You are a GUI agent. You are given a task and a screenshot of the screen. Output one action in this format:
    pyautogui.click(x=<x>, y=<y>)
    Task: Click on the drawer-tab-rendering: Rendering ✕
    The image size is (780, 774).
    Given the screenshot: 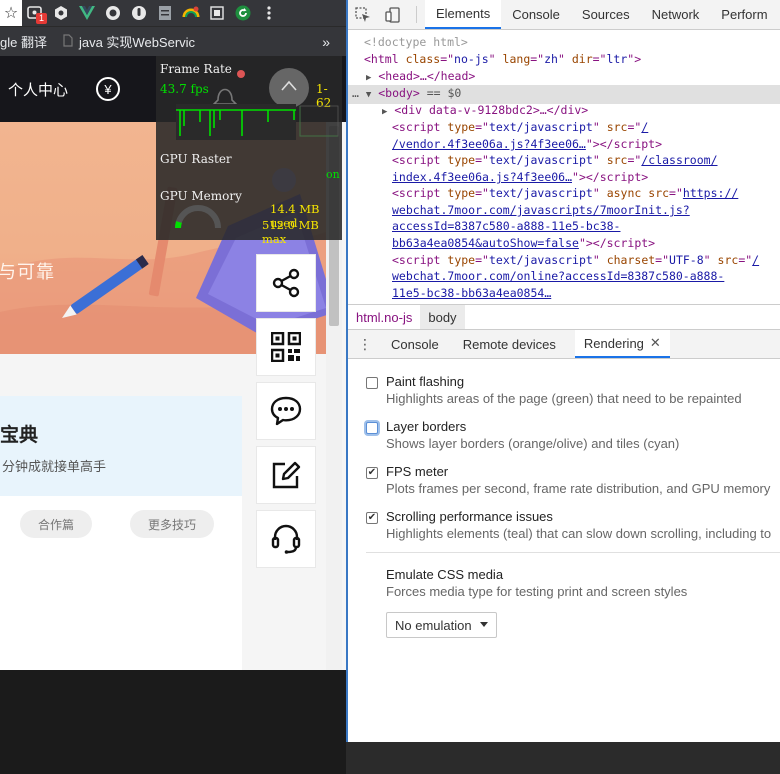 What is the action you would take?
    pyautogui.click(x=622, y=344)
    